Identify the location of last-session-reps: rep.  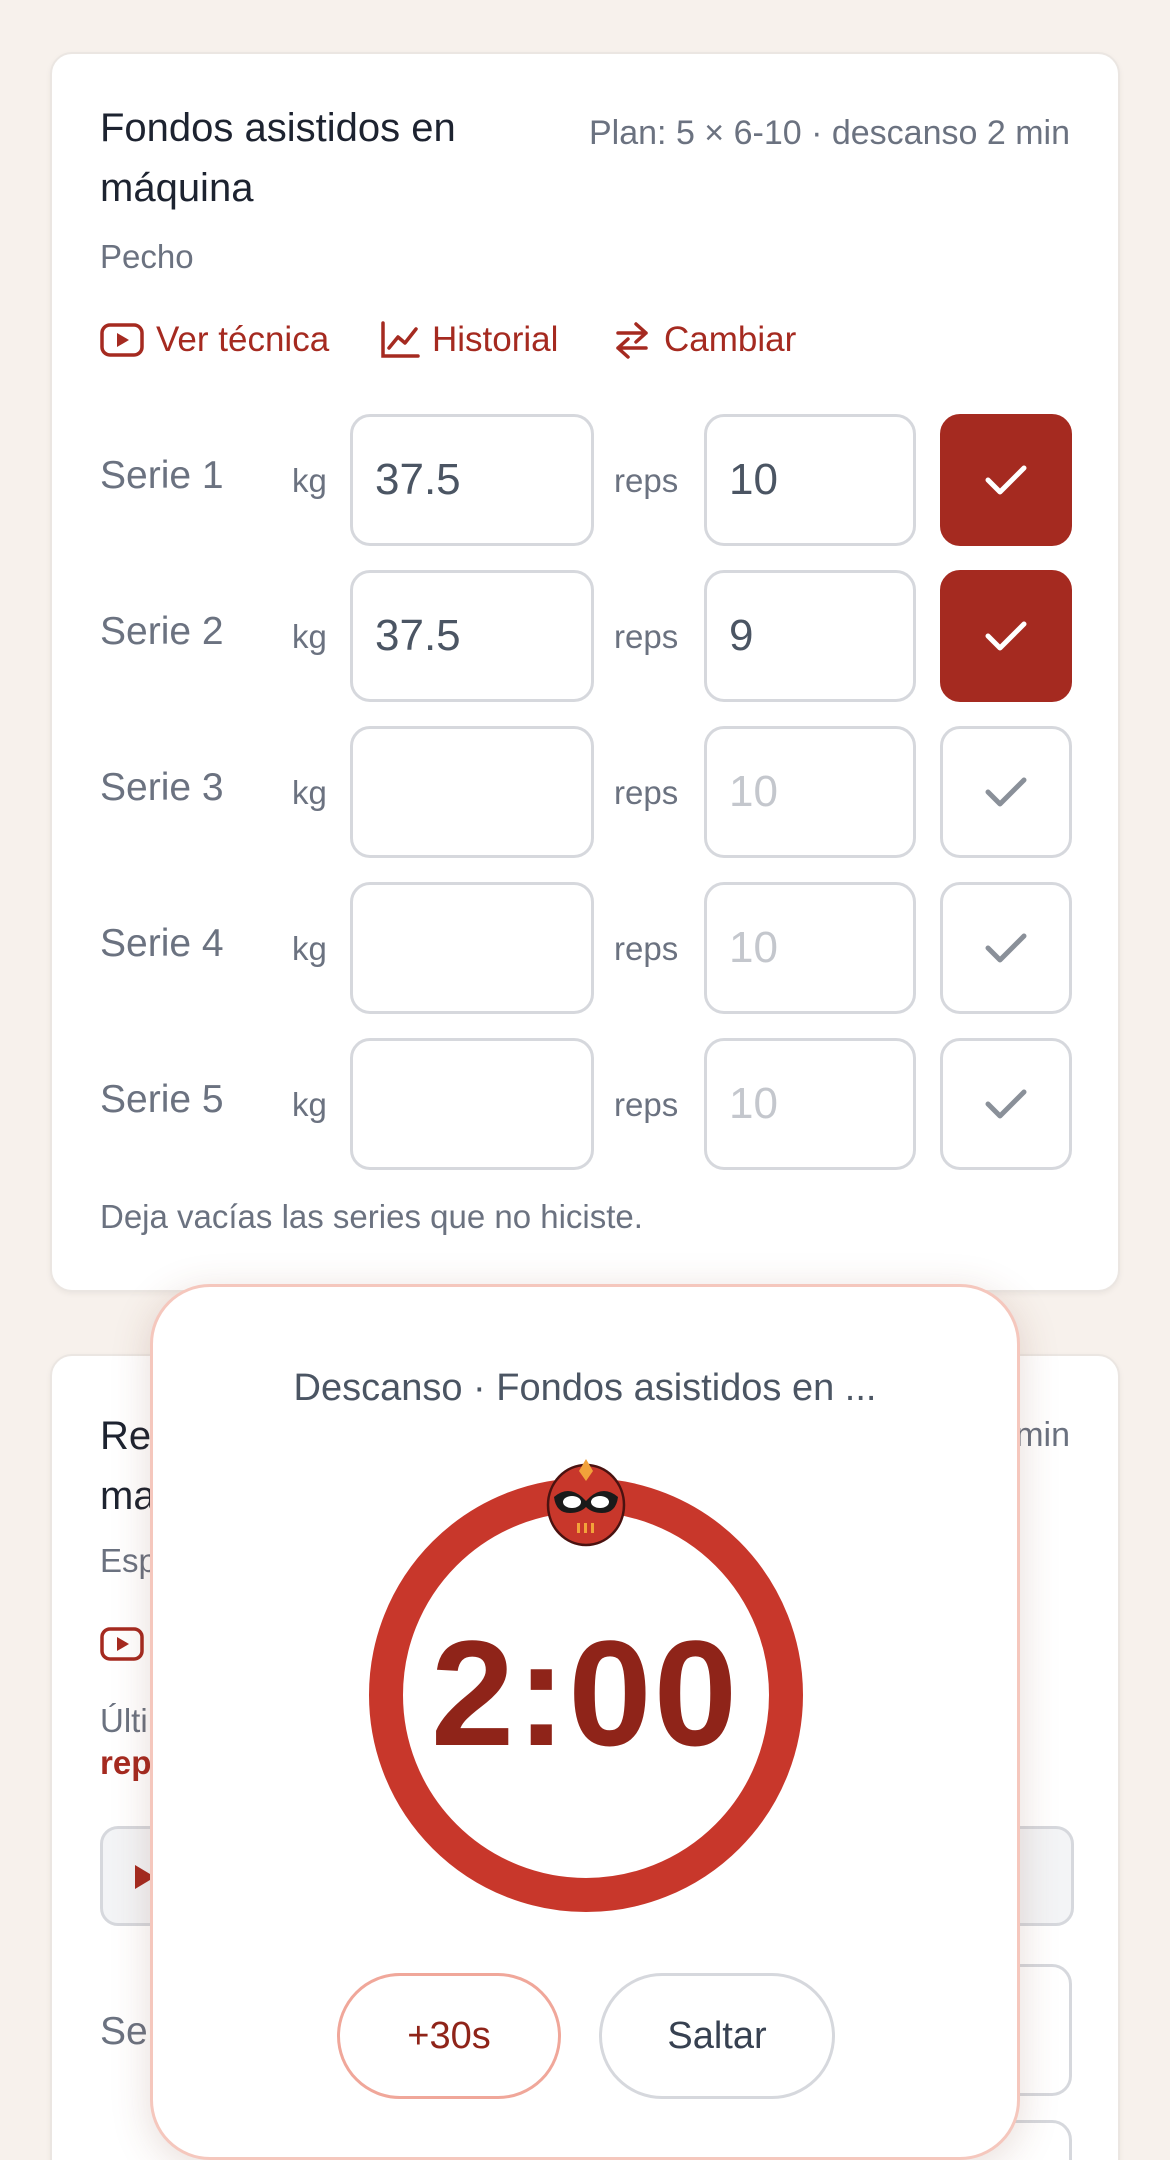
(126, 1762).